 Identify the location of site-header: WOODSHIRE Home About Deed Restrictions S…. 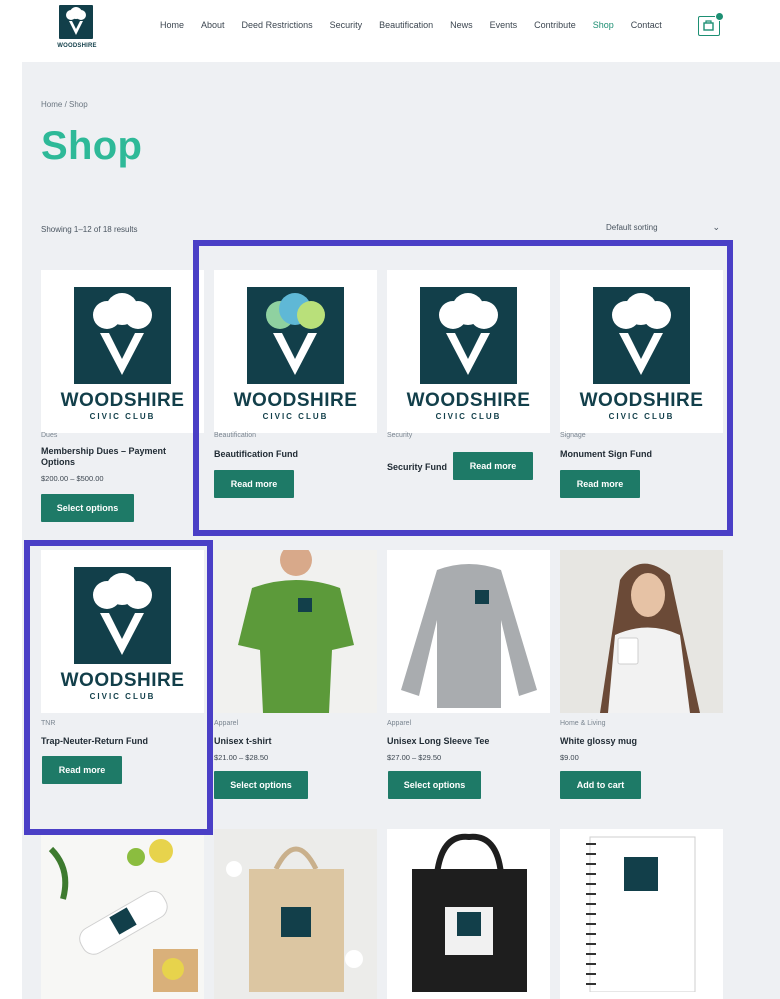
(390, 31).